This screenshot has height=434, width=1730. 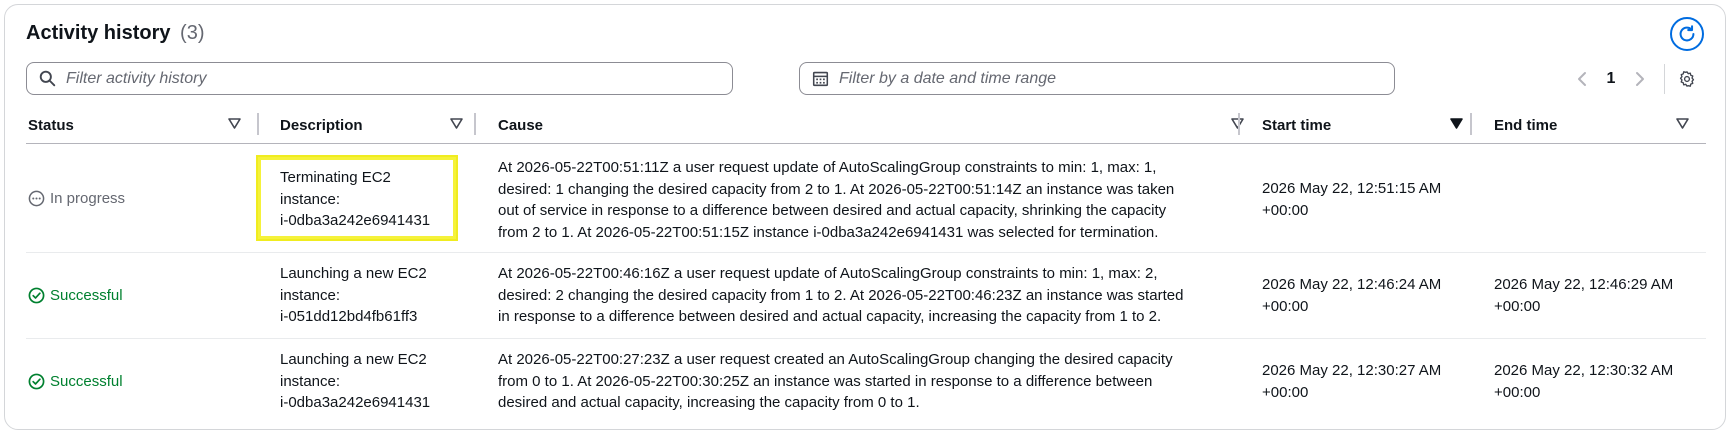 I want to click on refresh-icon, so click(x=1687, y=33).